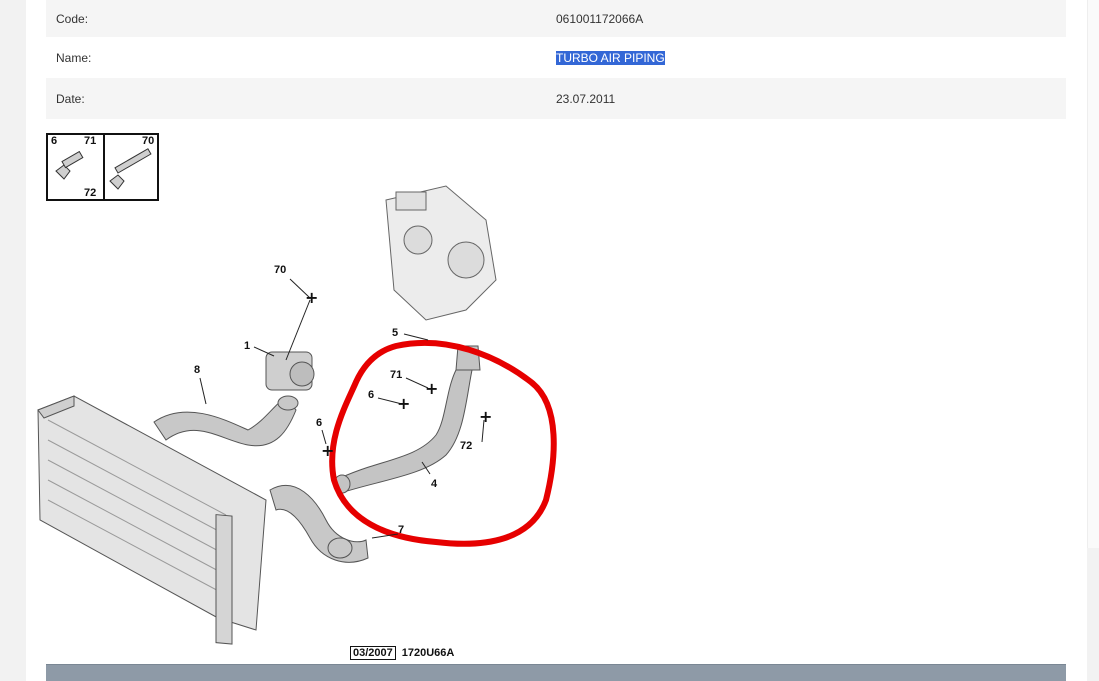 This screenshot has height=681, width=1099. I want to click on callout-72: 72, so click(466, 446).